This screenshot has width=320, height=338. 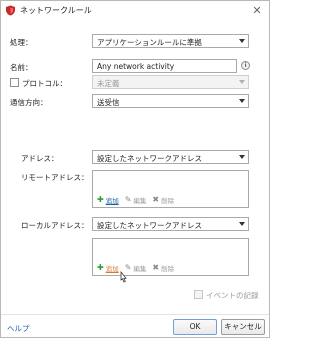 I want to click on name-field, so click(x=164, y=66).